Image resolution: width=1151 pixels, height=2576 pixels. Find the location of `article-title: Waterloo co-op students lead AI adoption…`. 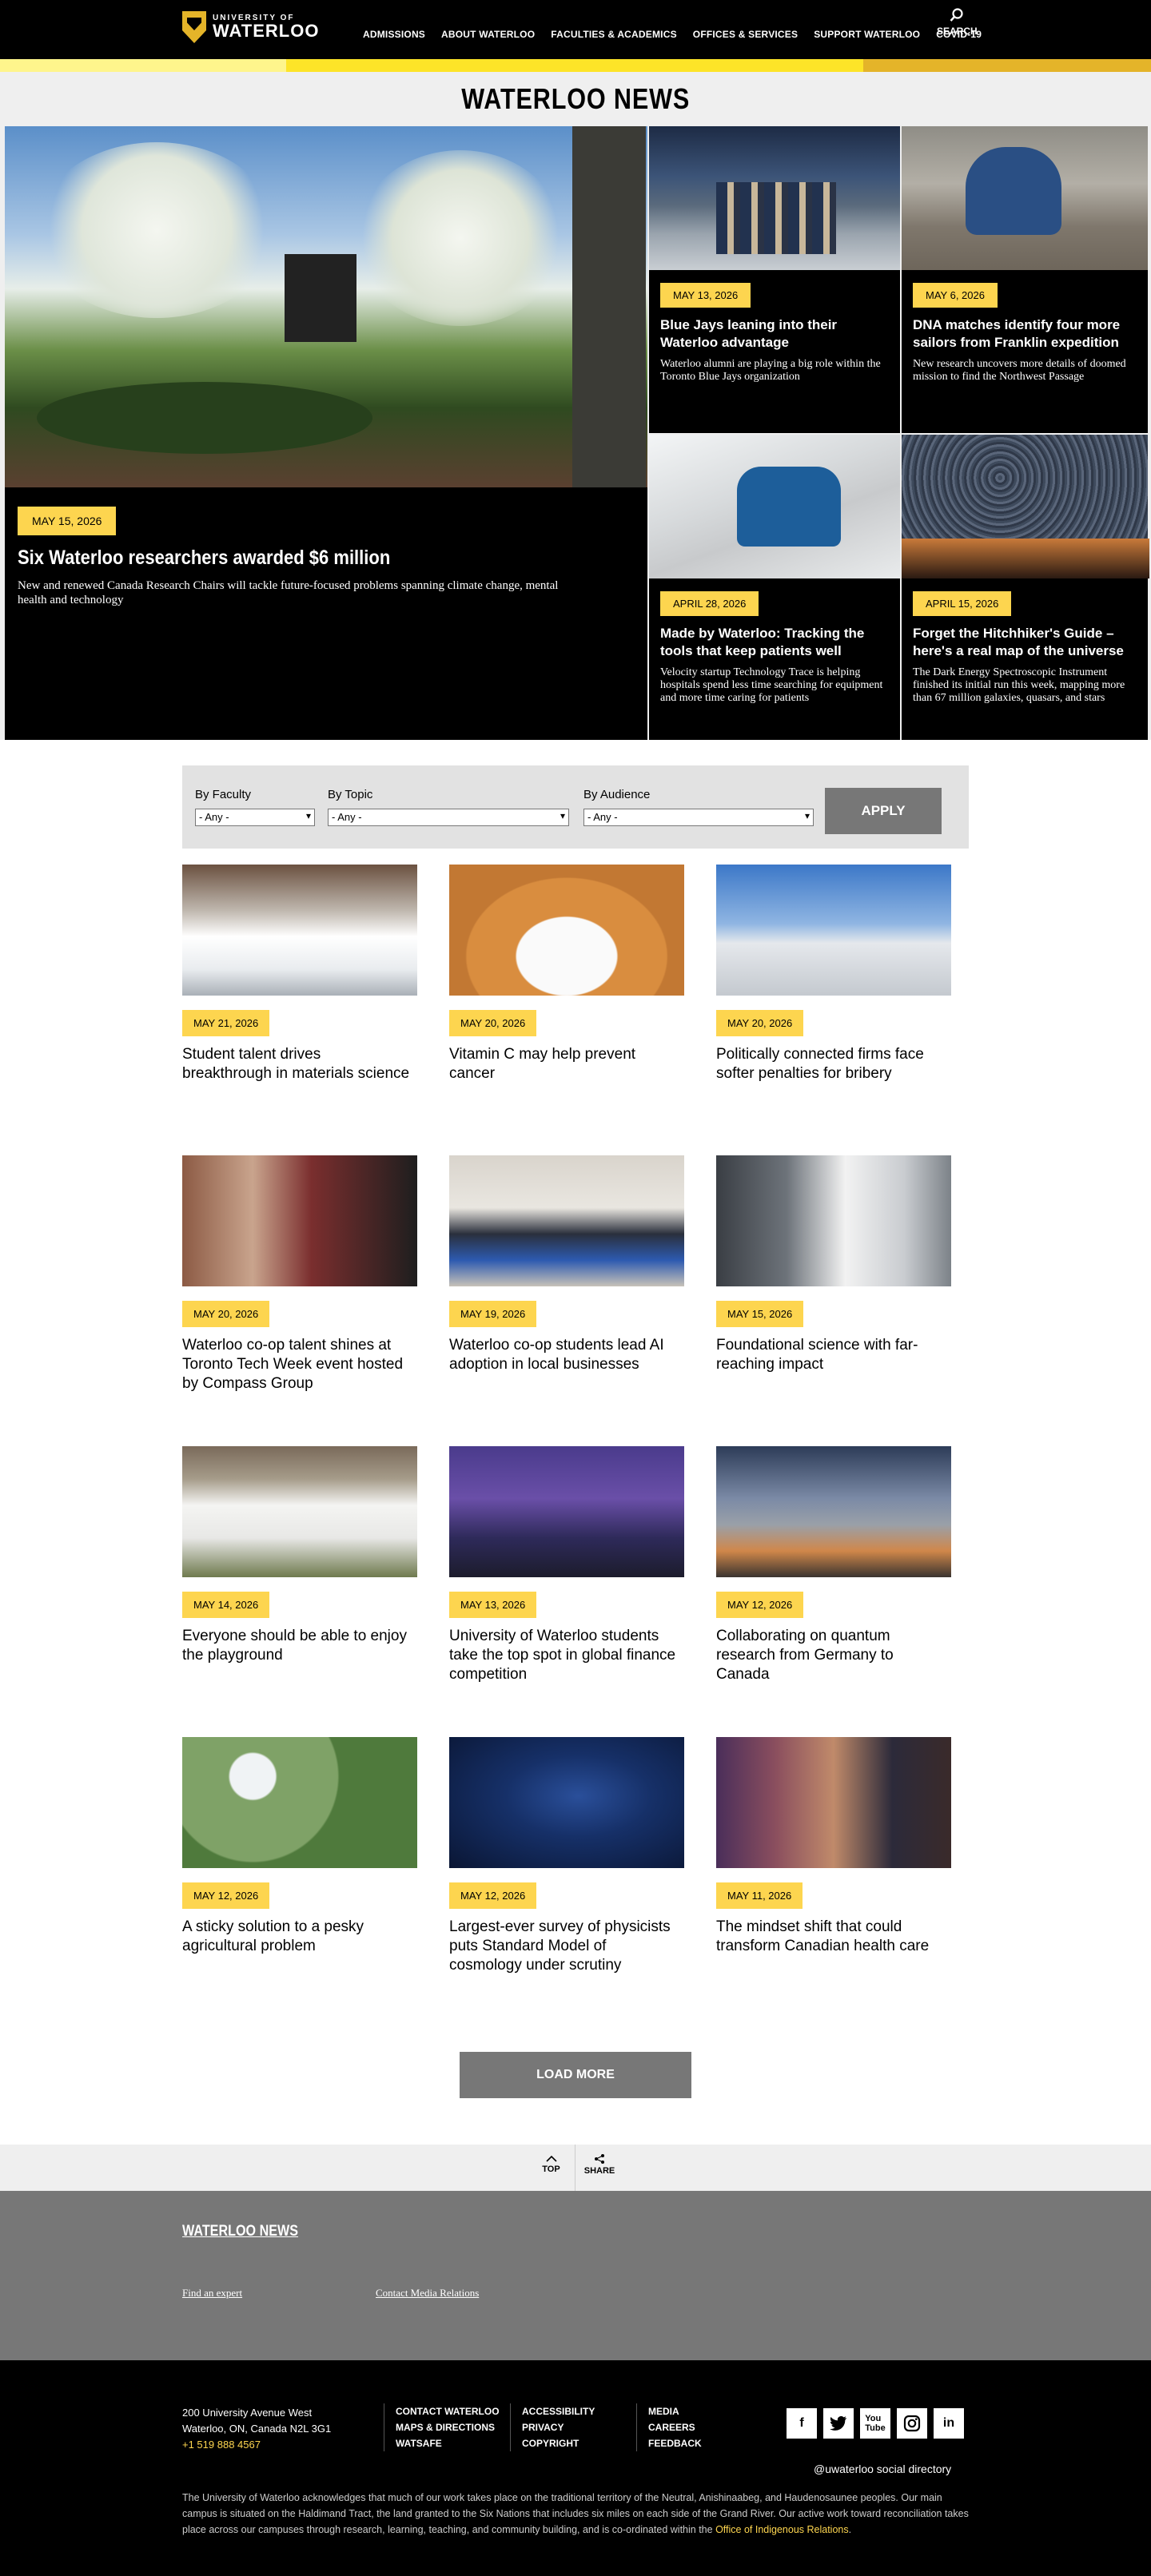

article-title: Waterloo co-op students lead AI adoption… is located at coordinates (565, 1355).